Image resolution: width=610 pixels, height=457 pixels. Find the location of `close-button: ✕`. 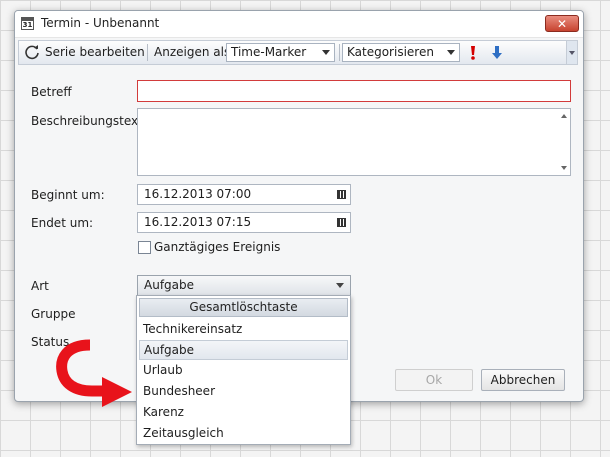

close-button: ✕ is located at coordinates (562, 23).